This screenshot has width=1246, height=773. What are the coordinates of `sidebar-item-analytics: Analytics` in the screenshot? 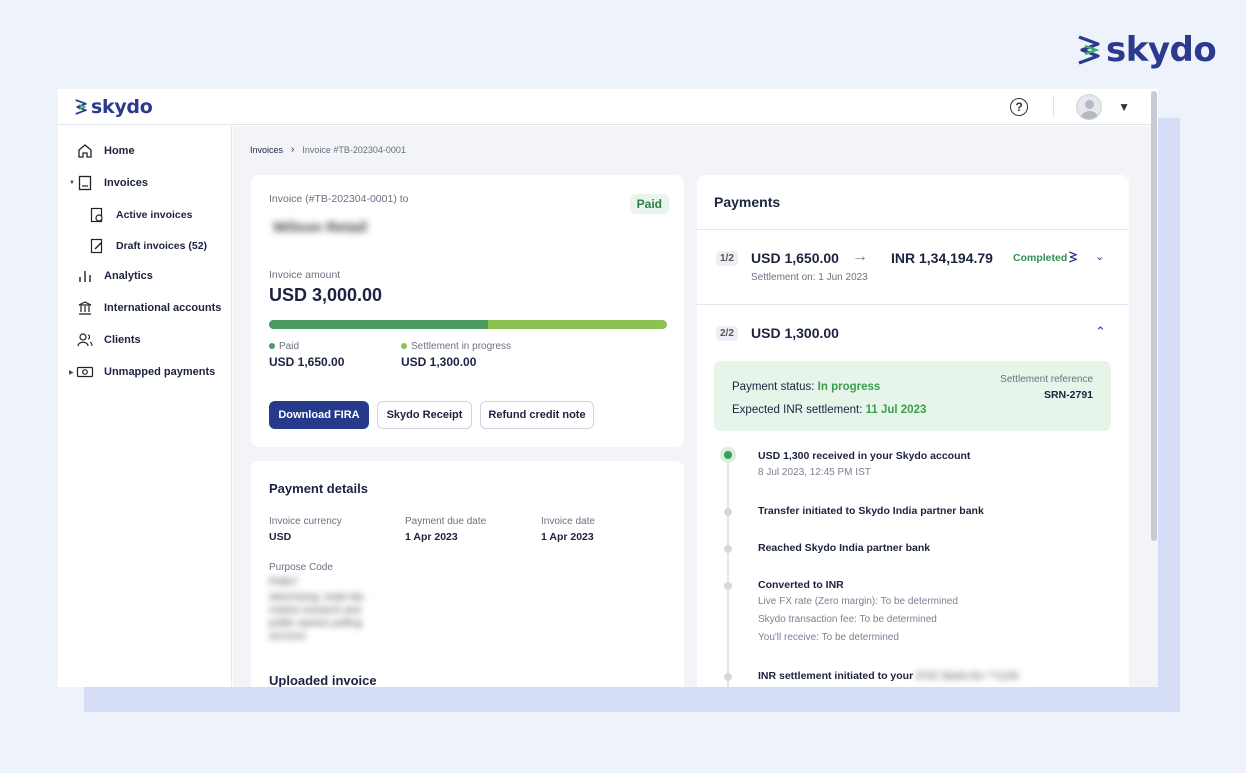 It's located at (114, 276).